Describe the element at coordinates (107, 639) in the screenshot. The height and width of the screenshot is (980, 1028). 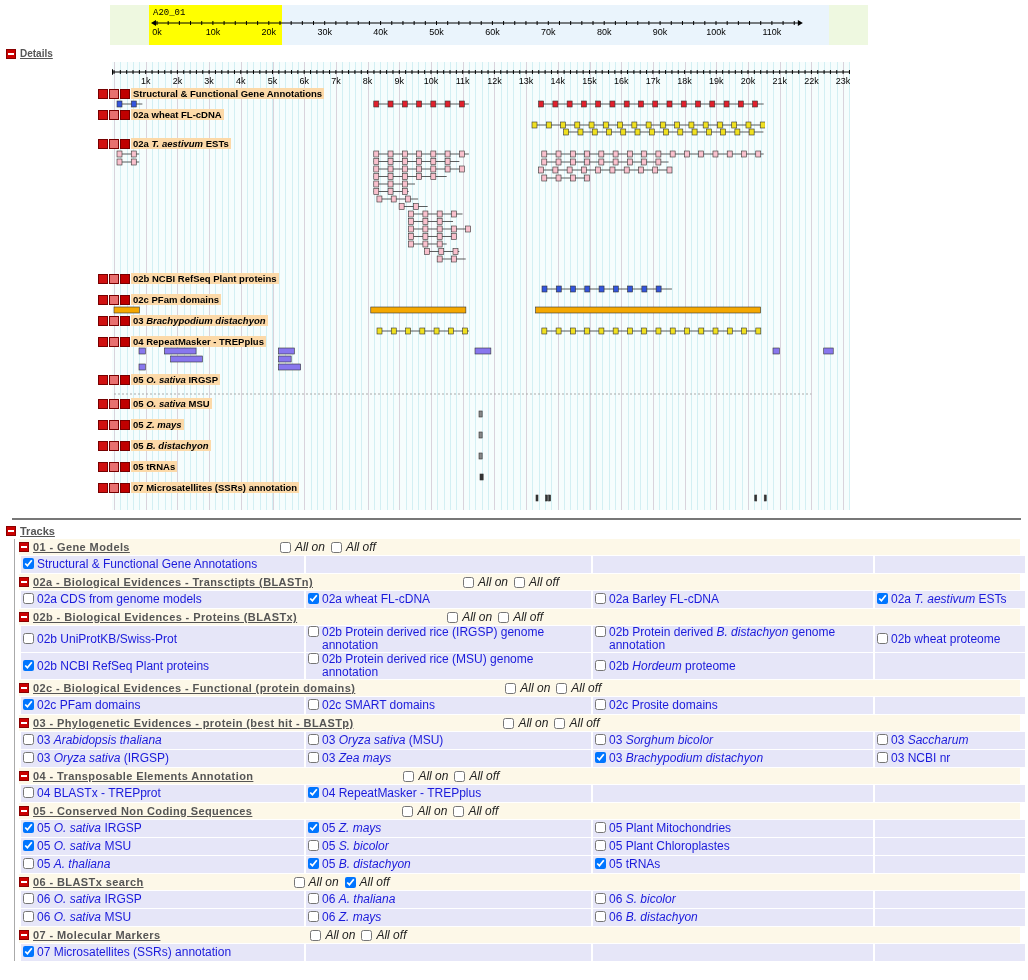
I see `track-name: 02b UniProtKB/Swiss-Prot` at that location.